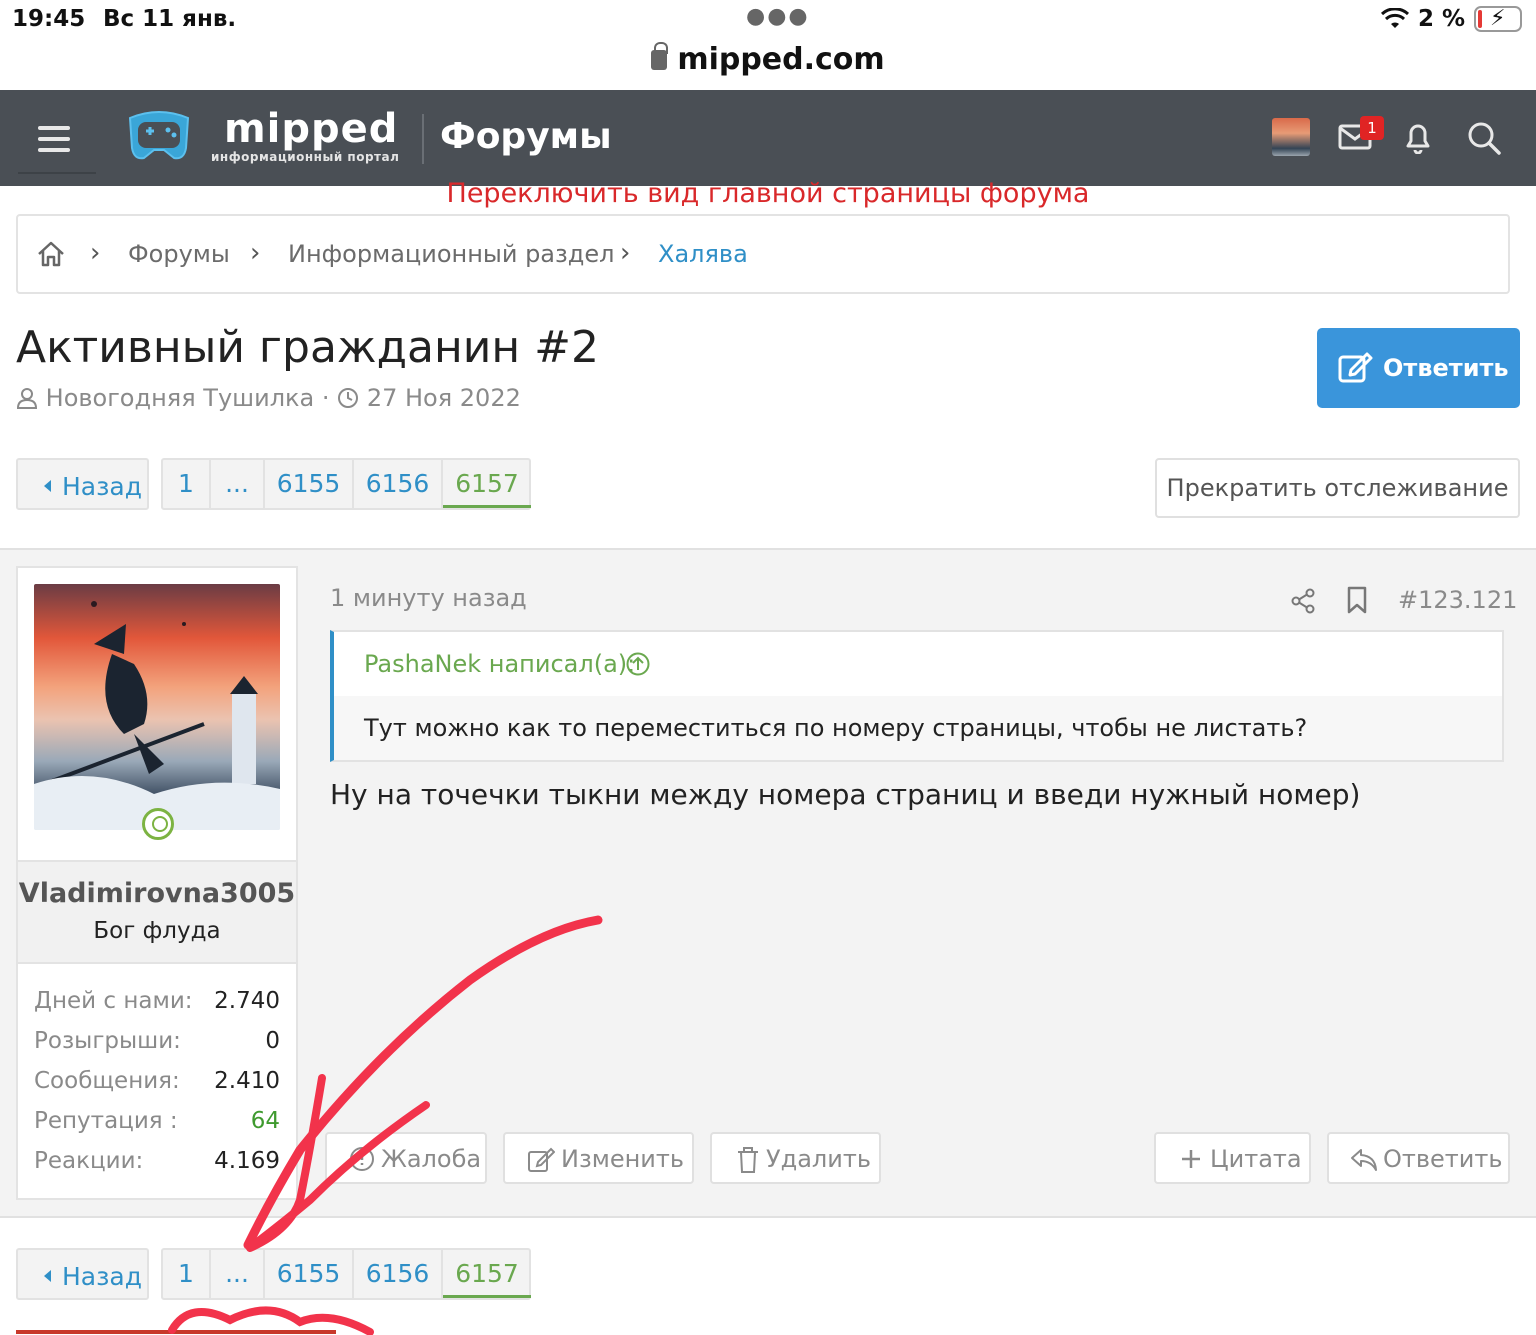  What do you see at coordinates (428, 598) in the screenshot?
I see `post-time: 1 минуту назад` at bounding box center [428, 598].